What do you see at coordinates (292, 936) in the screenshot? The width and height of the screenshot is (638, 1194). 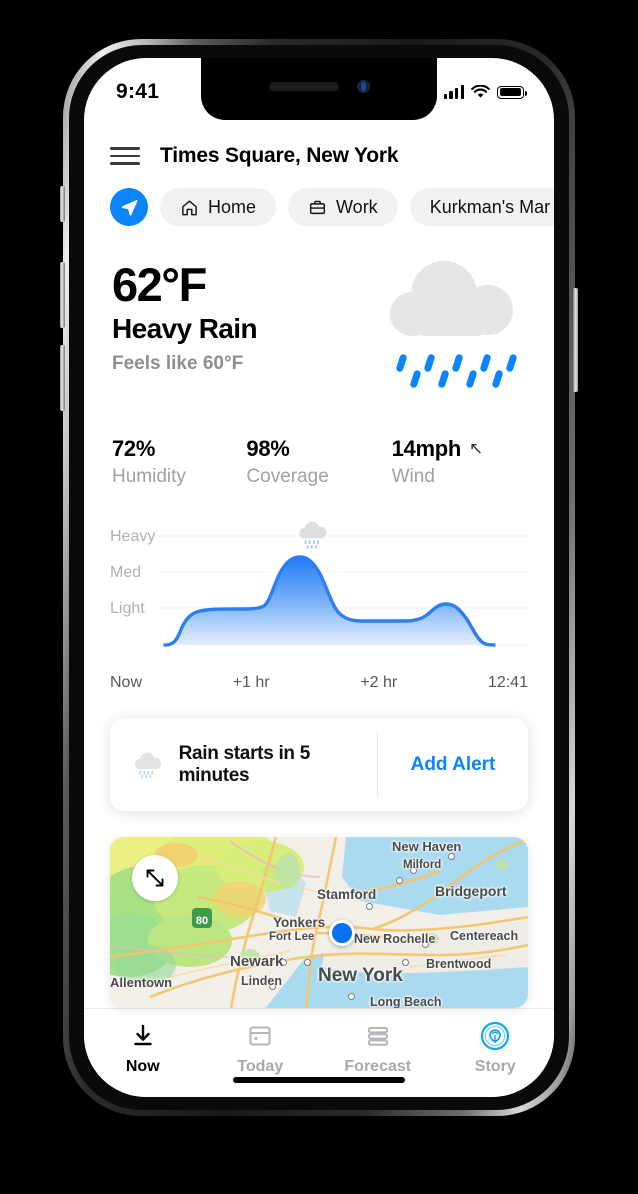 I see `map-place-label: Fort Lee` at bounding box center [292, 936].